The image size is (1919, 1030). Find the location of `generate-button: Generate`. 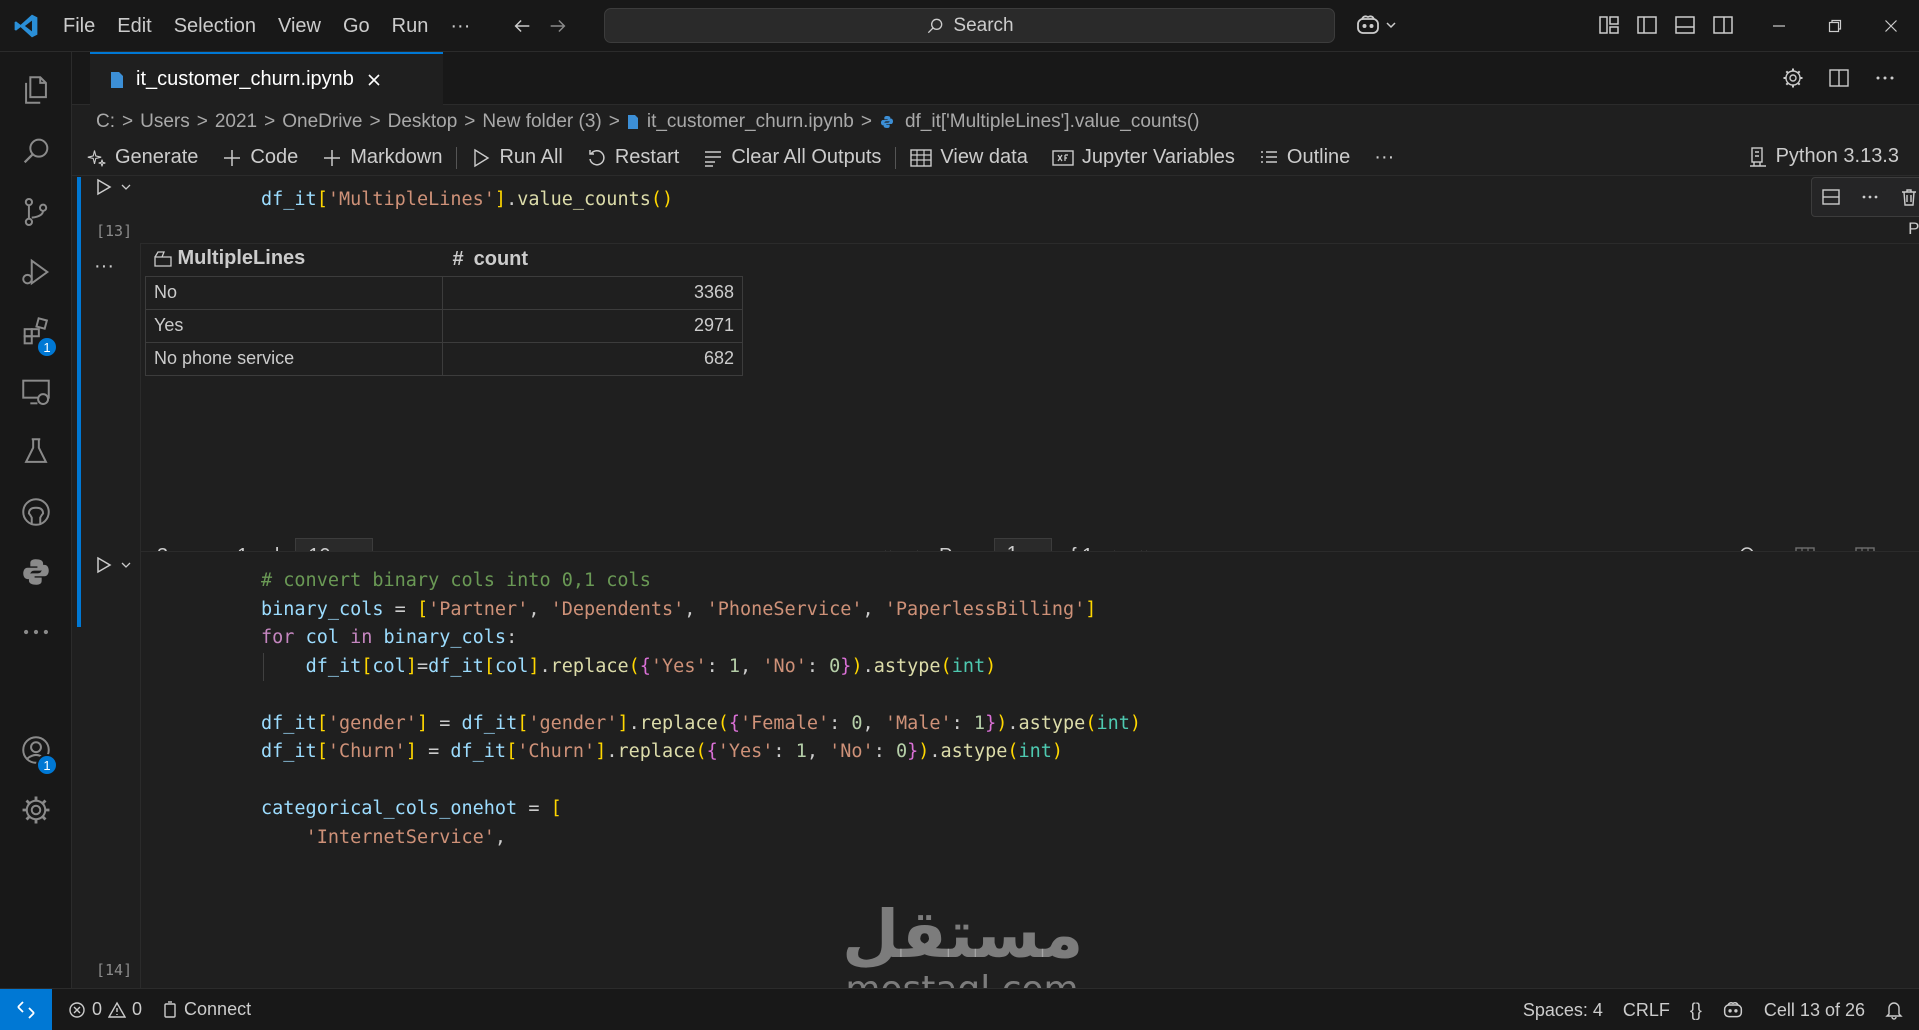

generate-button: Generate is located at coordinates (141, 157).